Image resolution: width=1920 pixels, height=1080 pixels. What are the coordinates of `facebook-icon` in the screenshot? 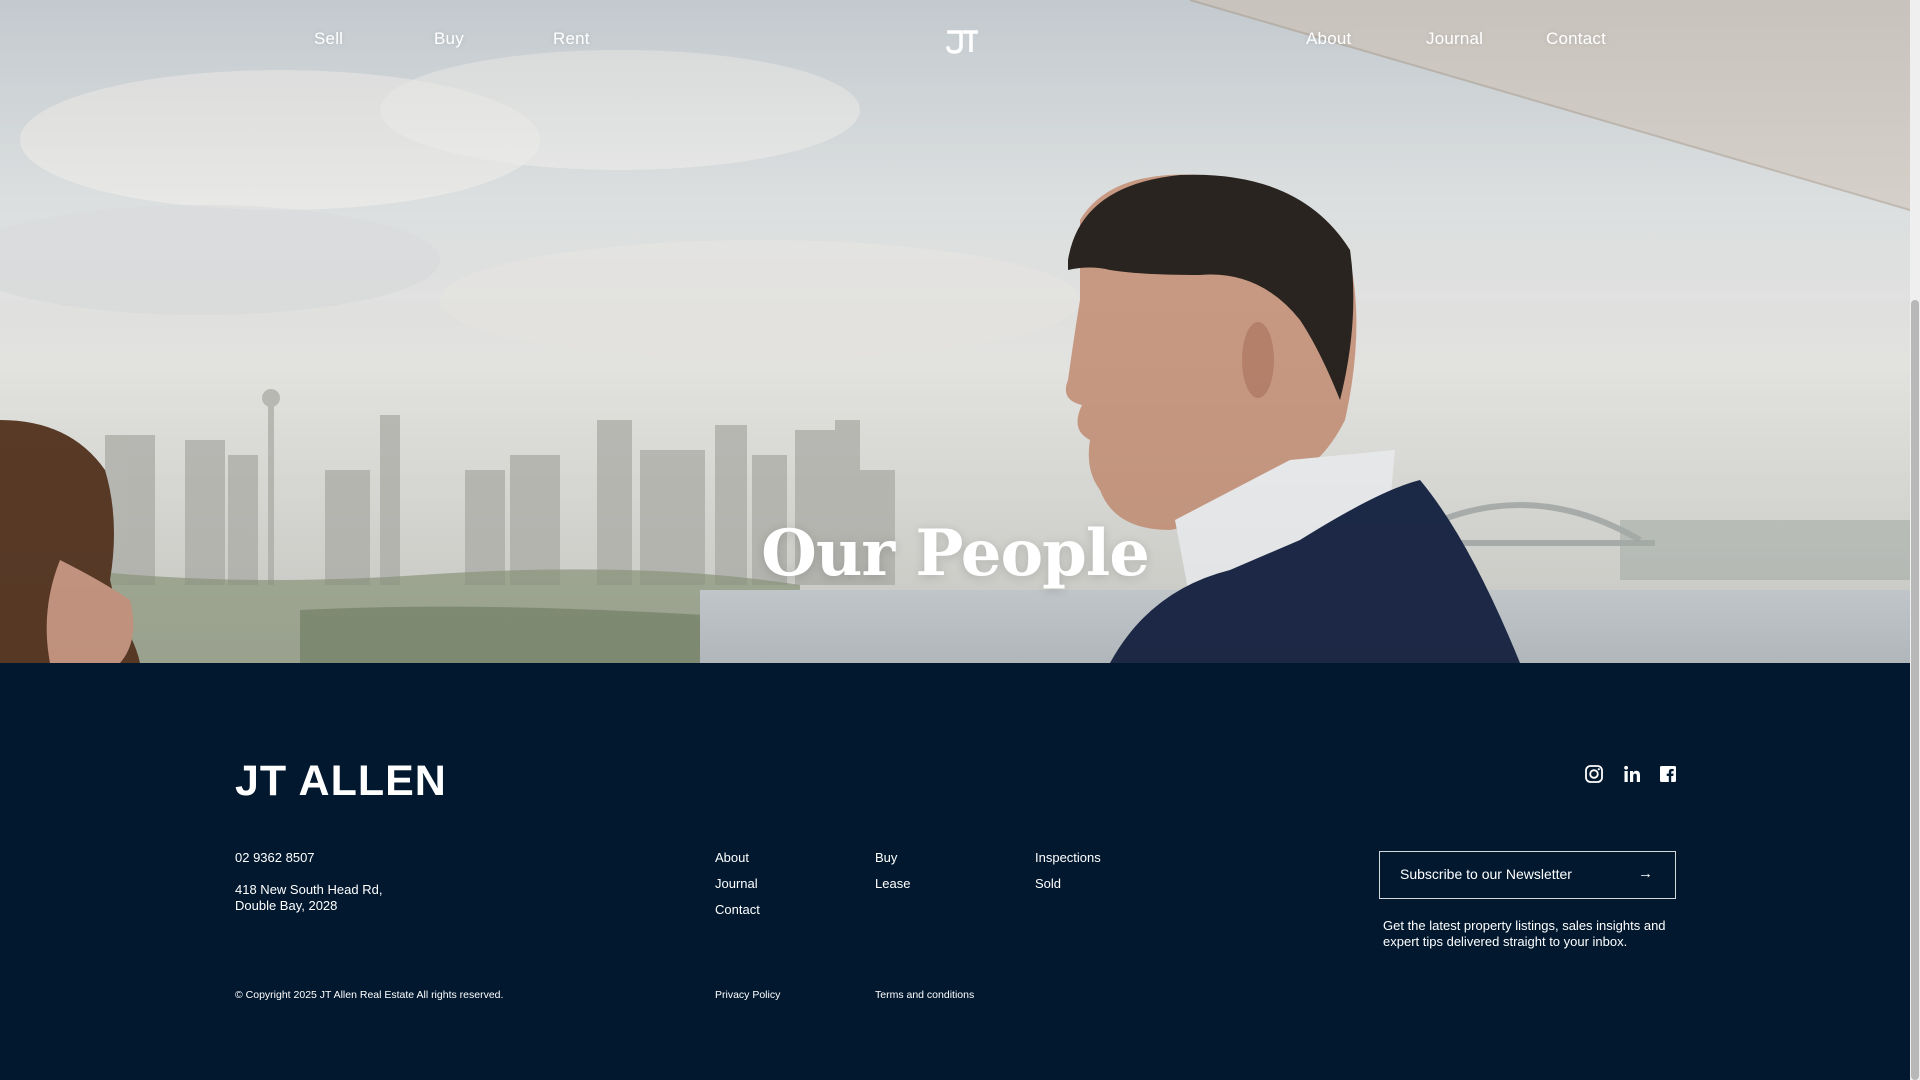 It's located at (1668, 774).